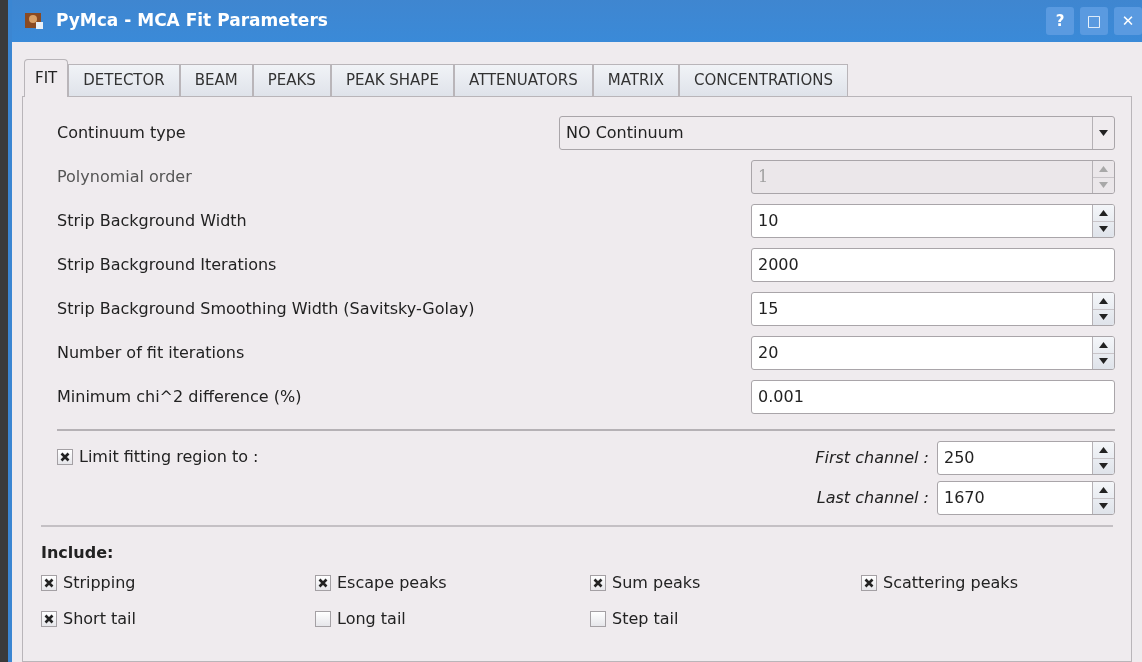 The width and height of the screenshot is (1142, 662). What do you see at coordinates (46, 78) in the screenshot?
I see `tab: FIT` at bounding box center [46, 78].